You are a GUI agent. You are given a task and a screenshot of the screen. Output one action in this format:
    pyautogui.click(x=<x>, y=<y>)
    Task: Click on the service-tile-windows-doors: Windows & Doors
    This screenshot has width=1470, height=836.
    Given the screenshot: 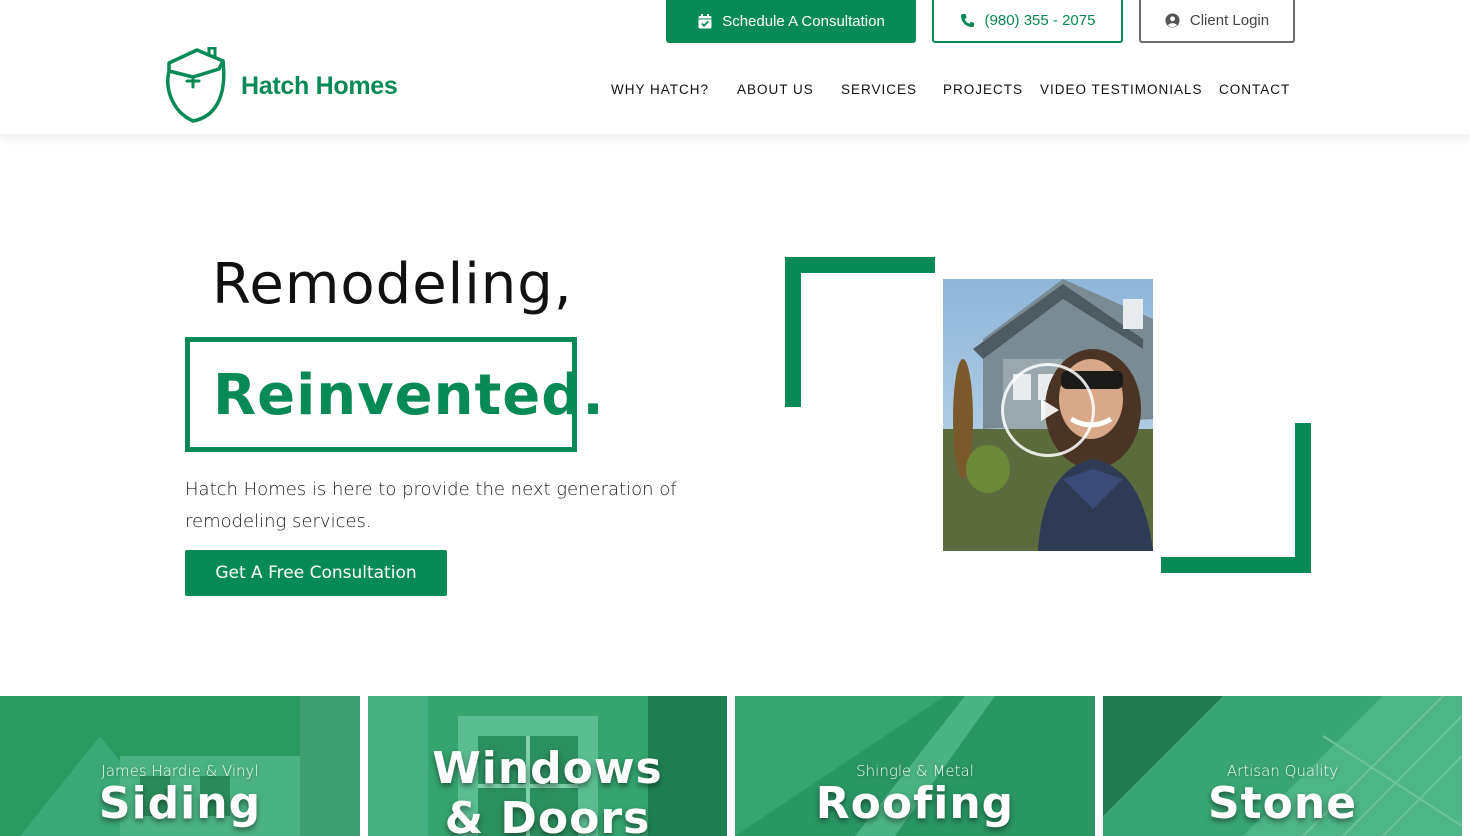 What is the action you would take?
    pyautogui.click(x=547, y=766)
    